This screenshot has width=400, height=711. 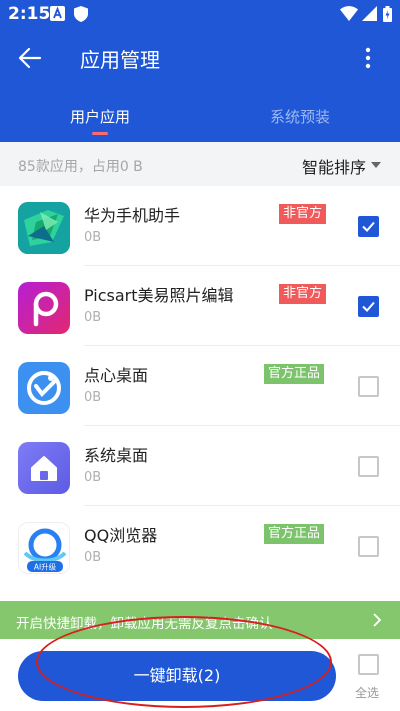 What do you see at coordinates (200, 226) in the screenshot?
I see `list-item: 华为手机助手 0B 非官方` at bounding box center [200, 226].